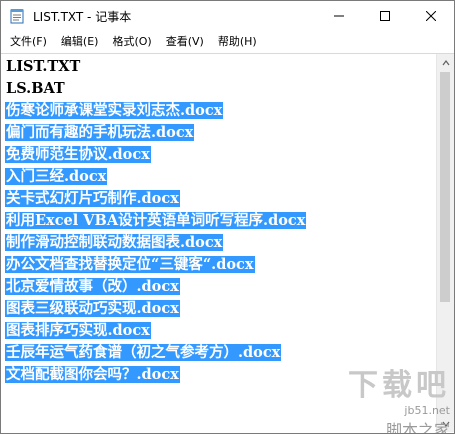  I want to click on maximize-button, so click(385, 16).